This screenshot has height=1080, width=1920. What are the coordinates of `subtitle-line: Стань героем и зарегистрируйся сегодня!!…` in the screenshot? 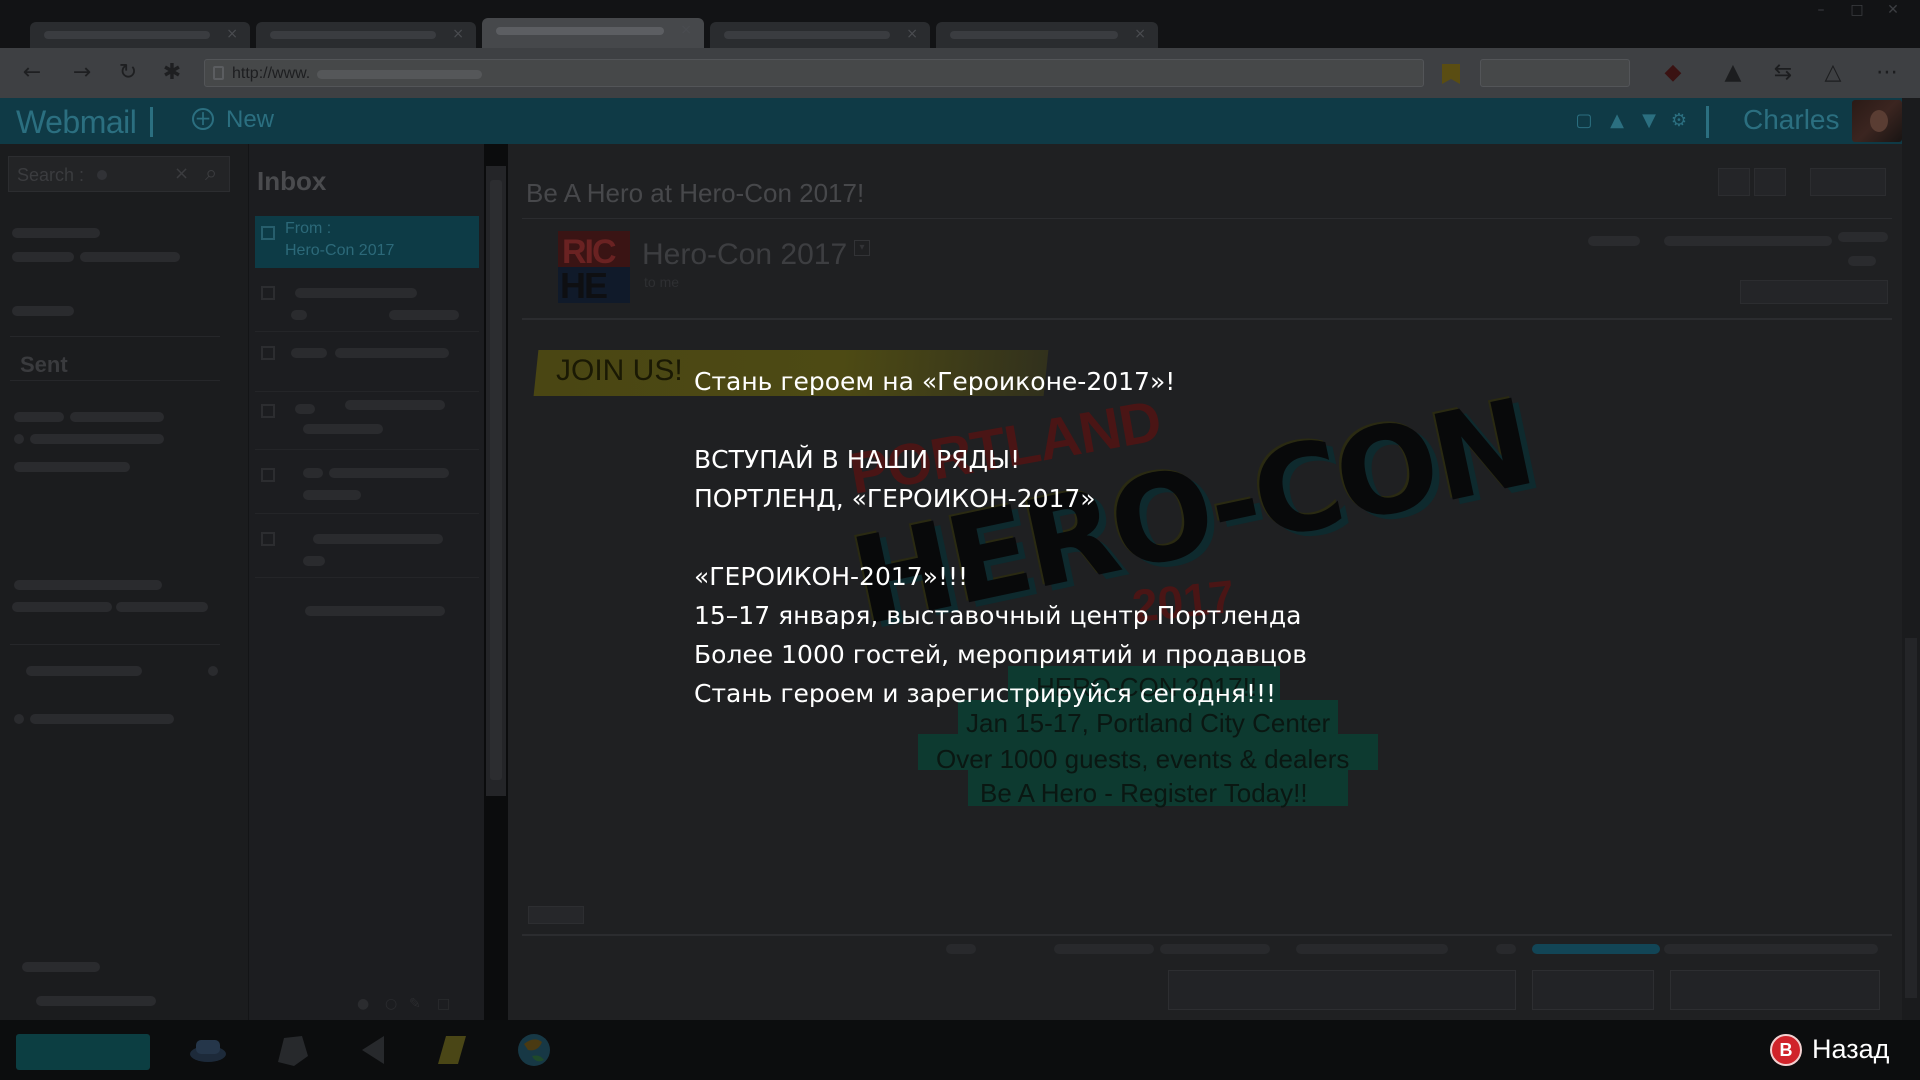 It's located at (985, 693).